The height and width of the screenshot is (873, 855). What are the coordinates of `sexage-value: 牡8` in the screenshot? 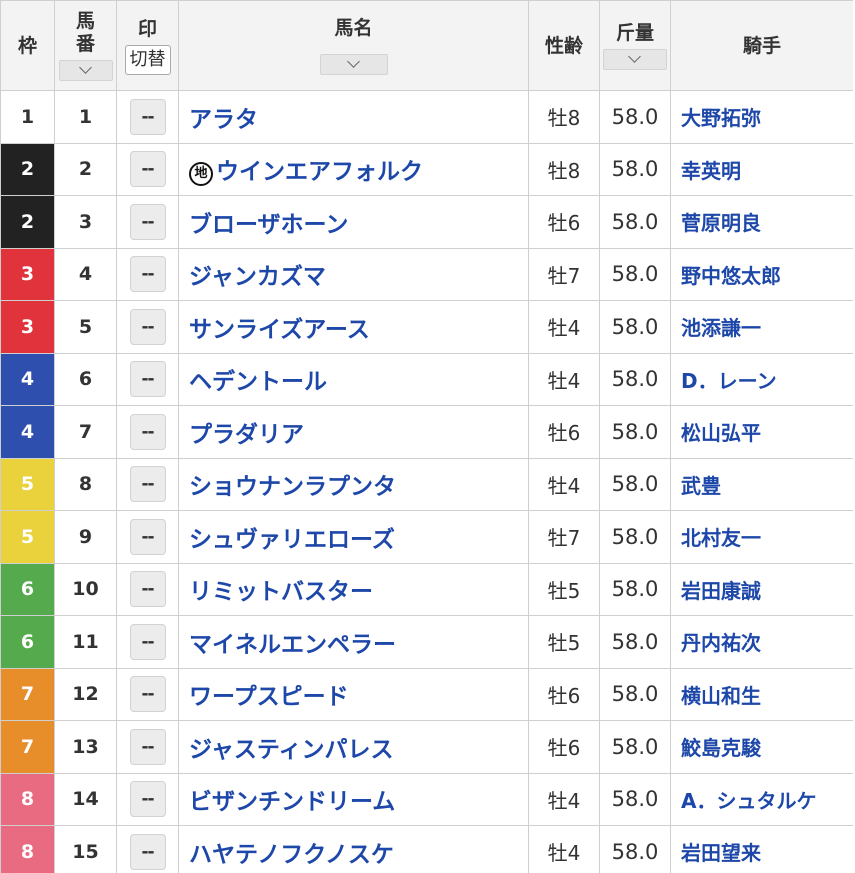 It's located at (564, 170).